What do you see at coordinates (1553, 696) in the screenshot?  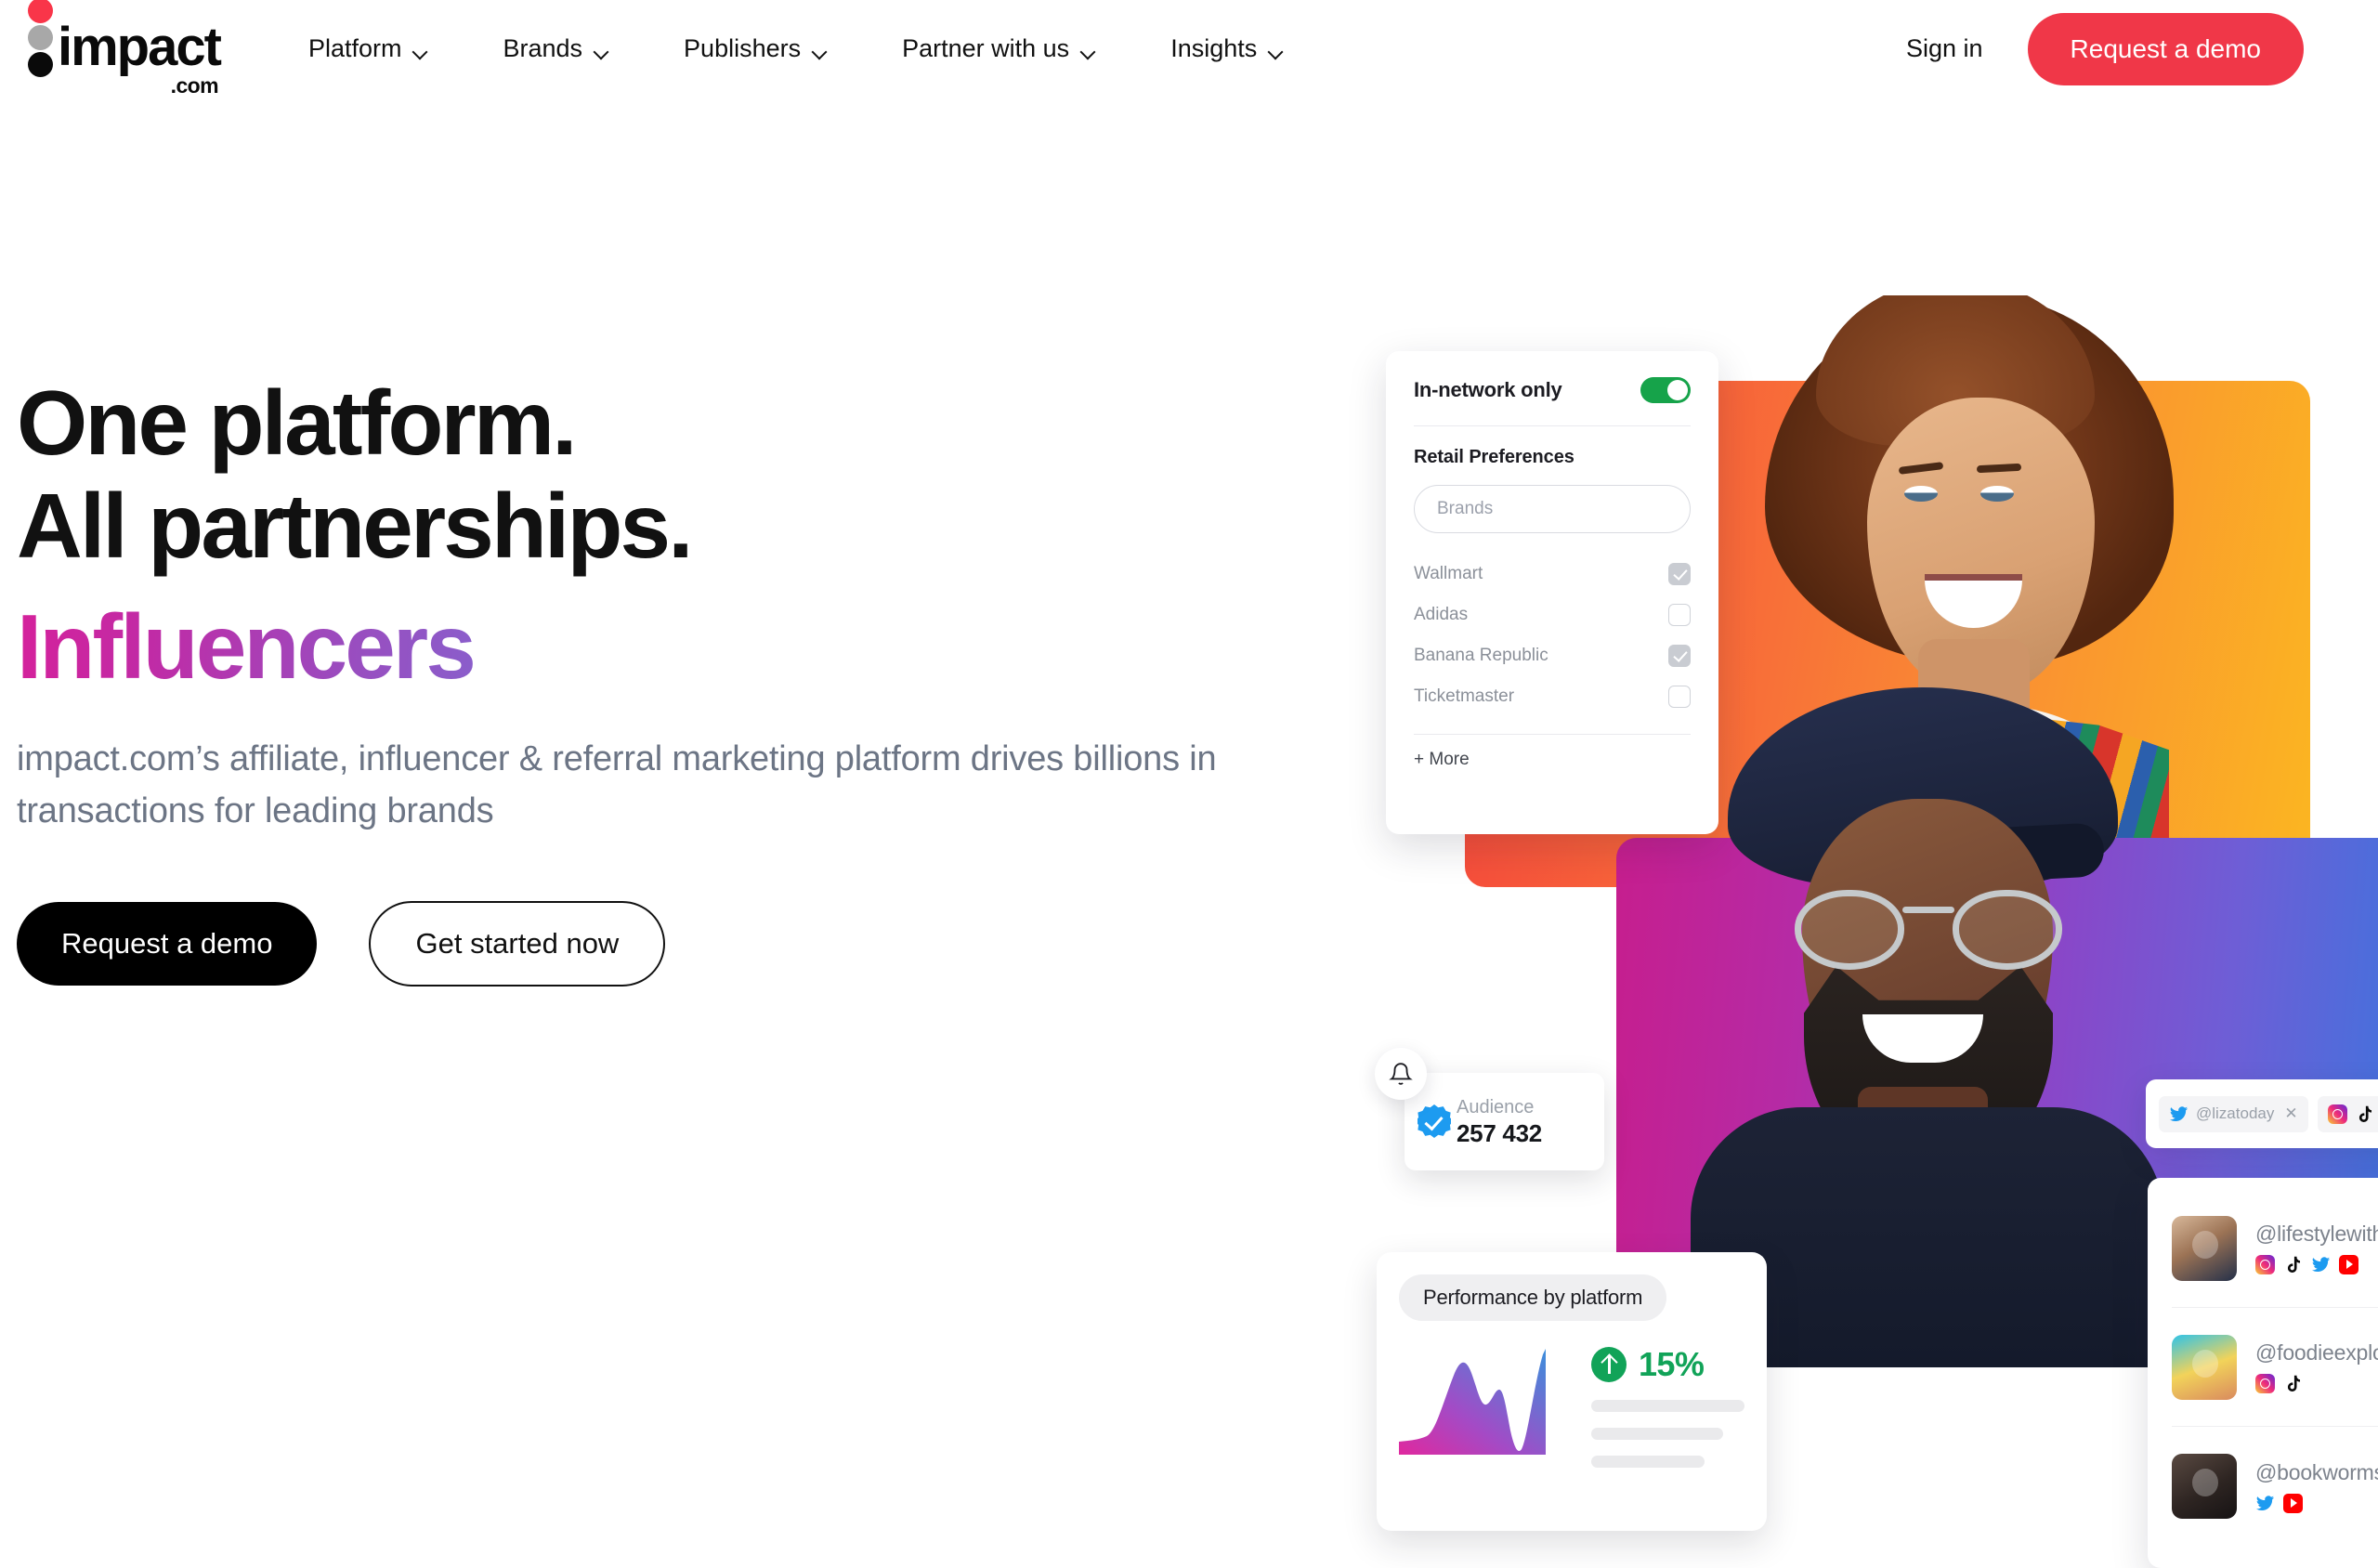 I see `preference-row-ticketmaster: Ticketmaster` at bounding box center [1553, 696].